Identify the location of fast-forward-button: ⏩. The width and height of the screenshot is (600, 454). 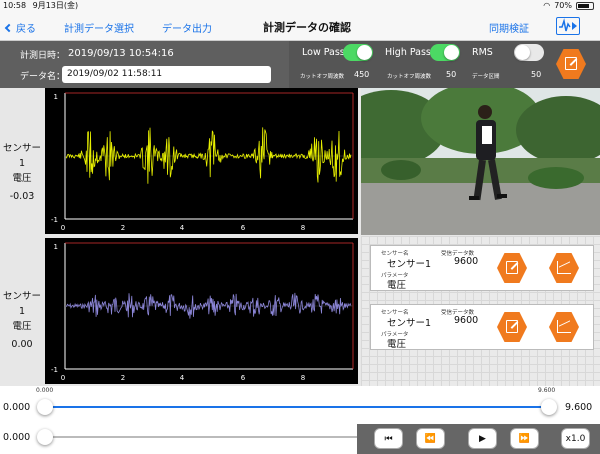
(524, 438).